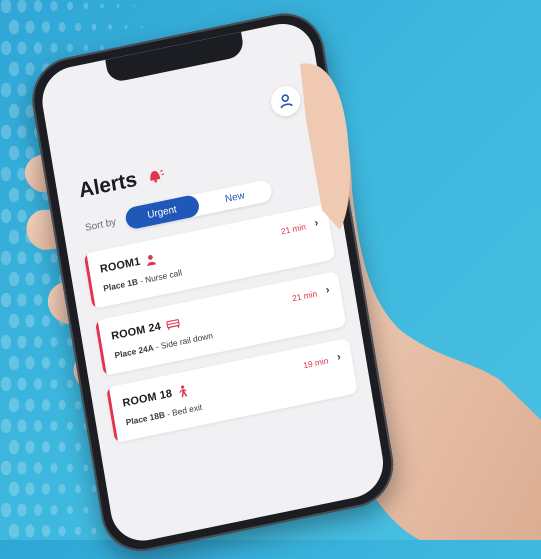  I want to click on alert-event: Bed exit, so click(186, 410).